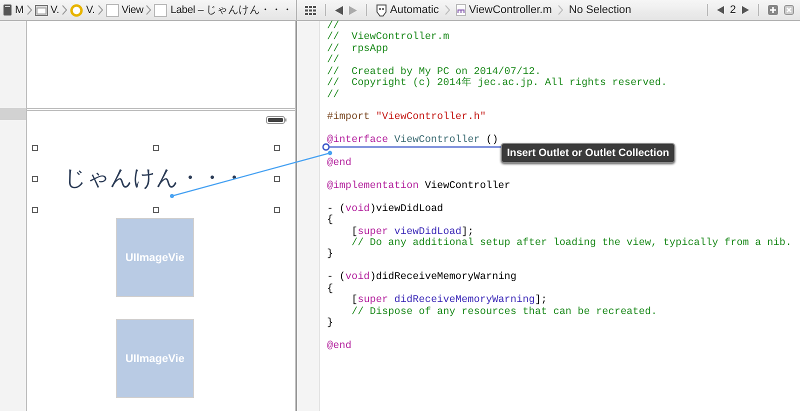 The height and width of the screenshot is (411, 800). What do you see at coordinates (600, 10) in the screenshot?
I see `breadcrumb-item: No Selection` at bounding box center [600, 10].